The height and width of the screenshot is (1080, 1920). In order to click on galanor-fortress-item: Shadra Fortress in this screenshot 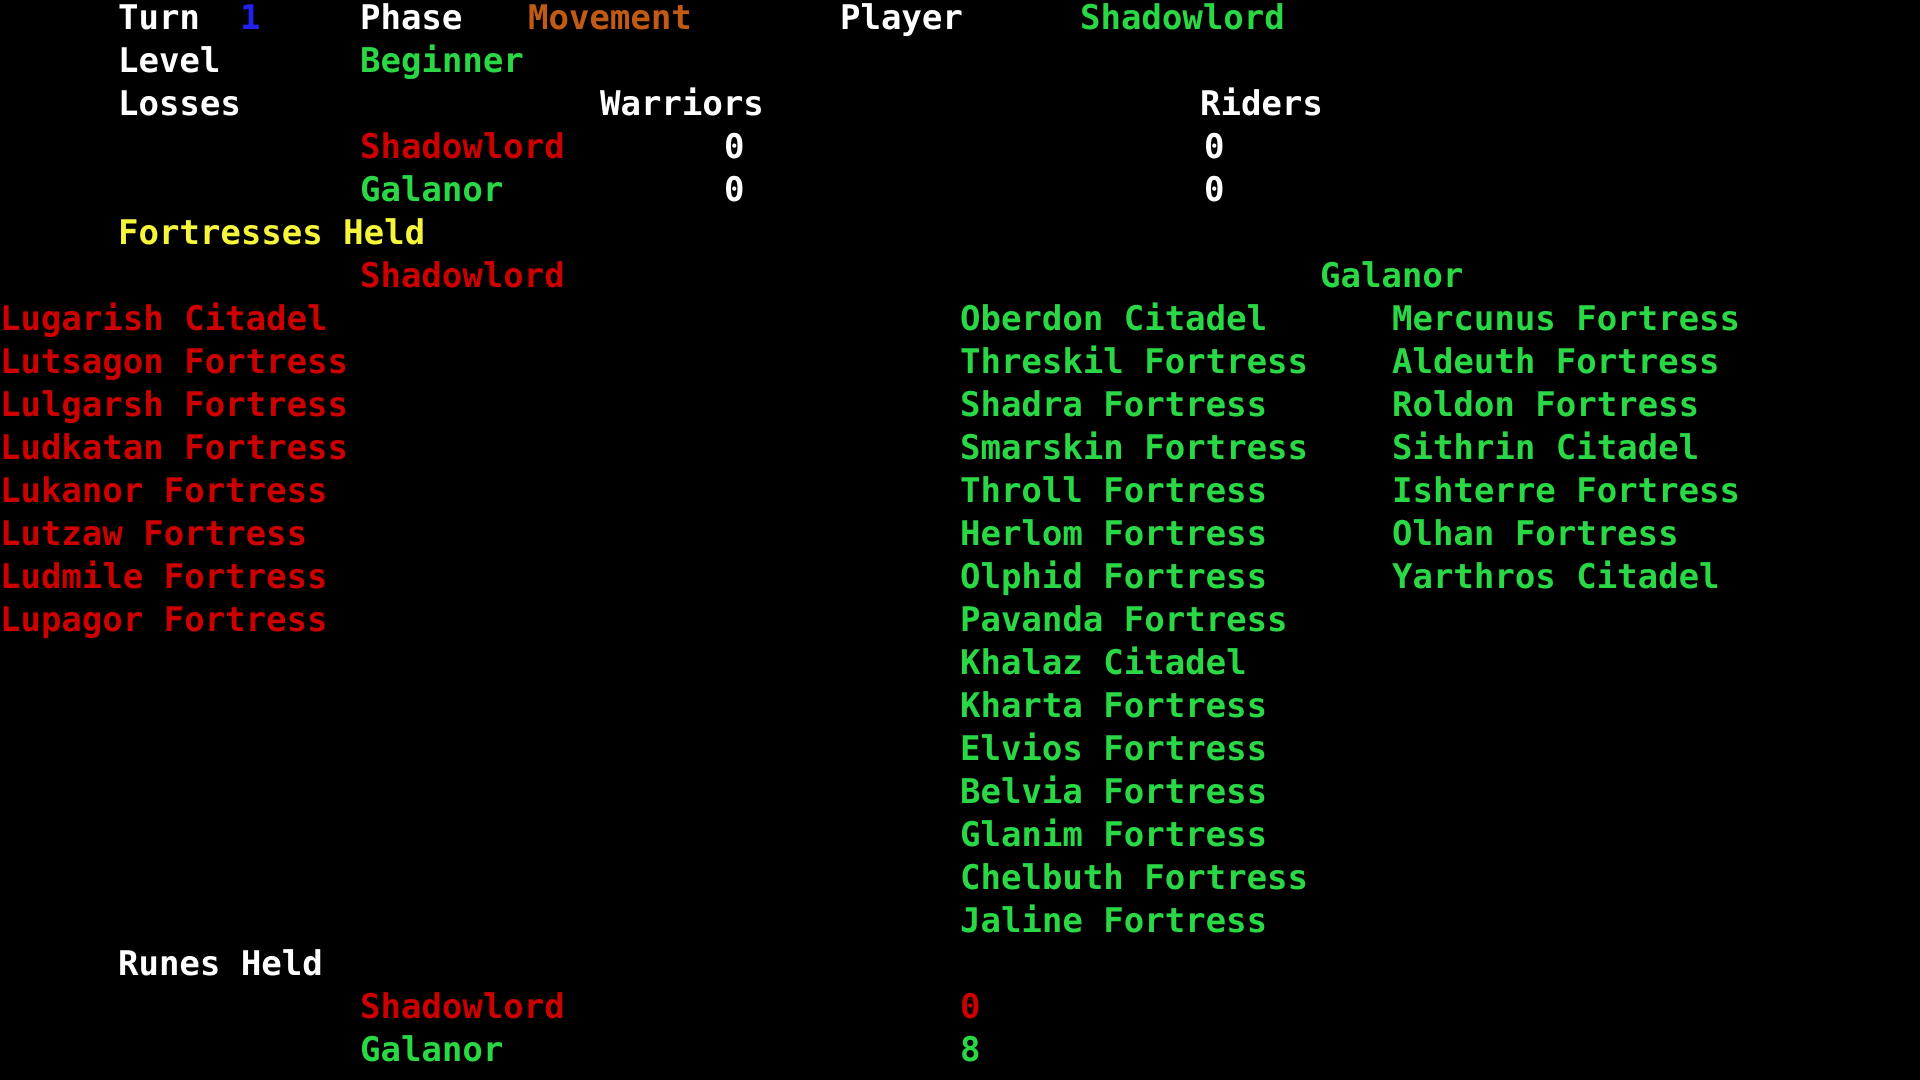, I will do `click(1114, 405)`.